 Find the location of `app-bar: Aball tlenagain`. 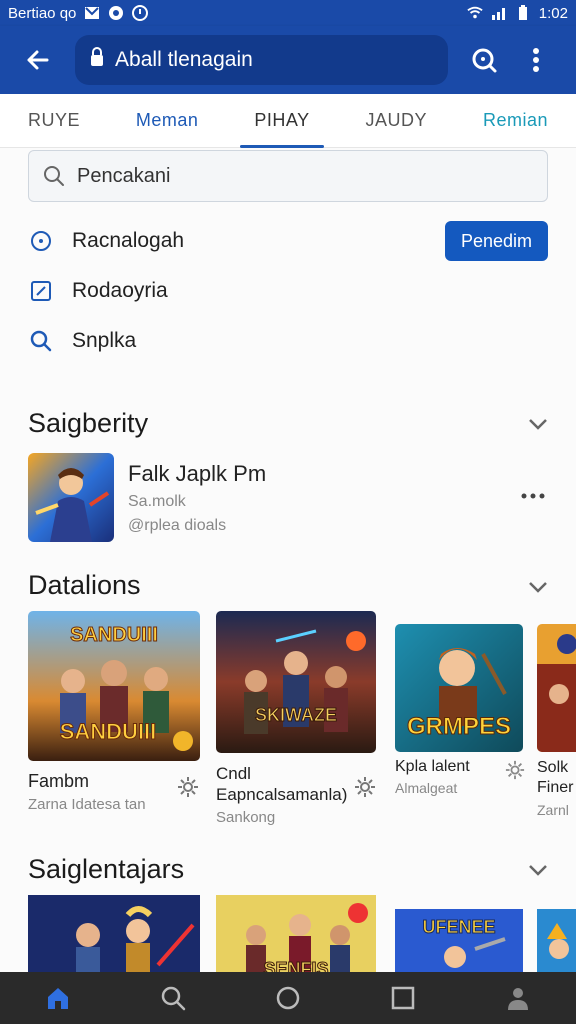

app-bar: Aball tlenagain is located at coordinates (288, 60).